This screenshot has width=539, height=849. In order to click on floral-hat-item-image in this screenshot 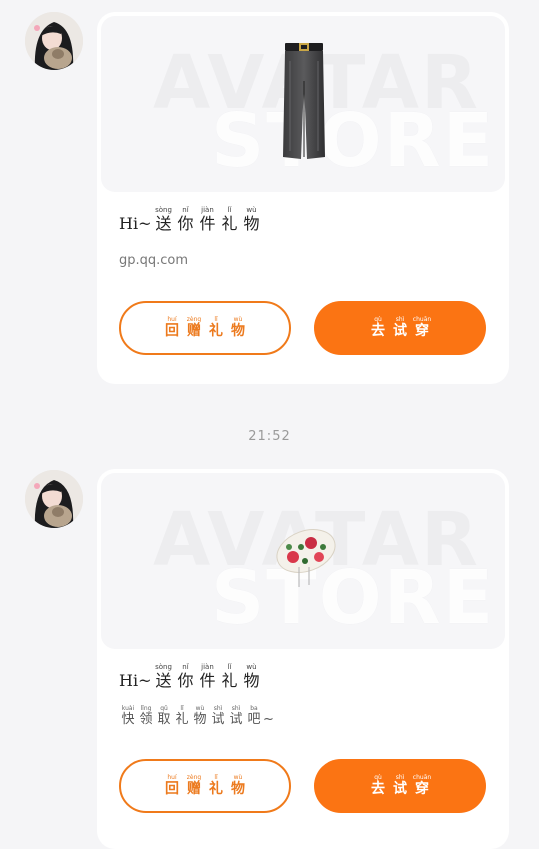, I will do `click(306, 558)`.